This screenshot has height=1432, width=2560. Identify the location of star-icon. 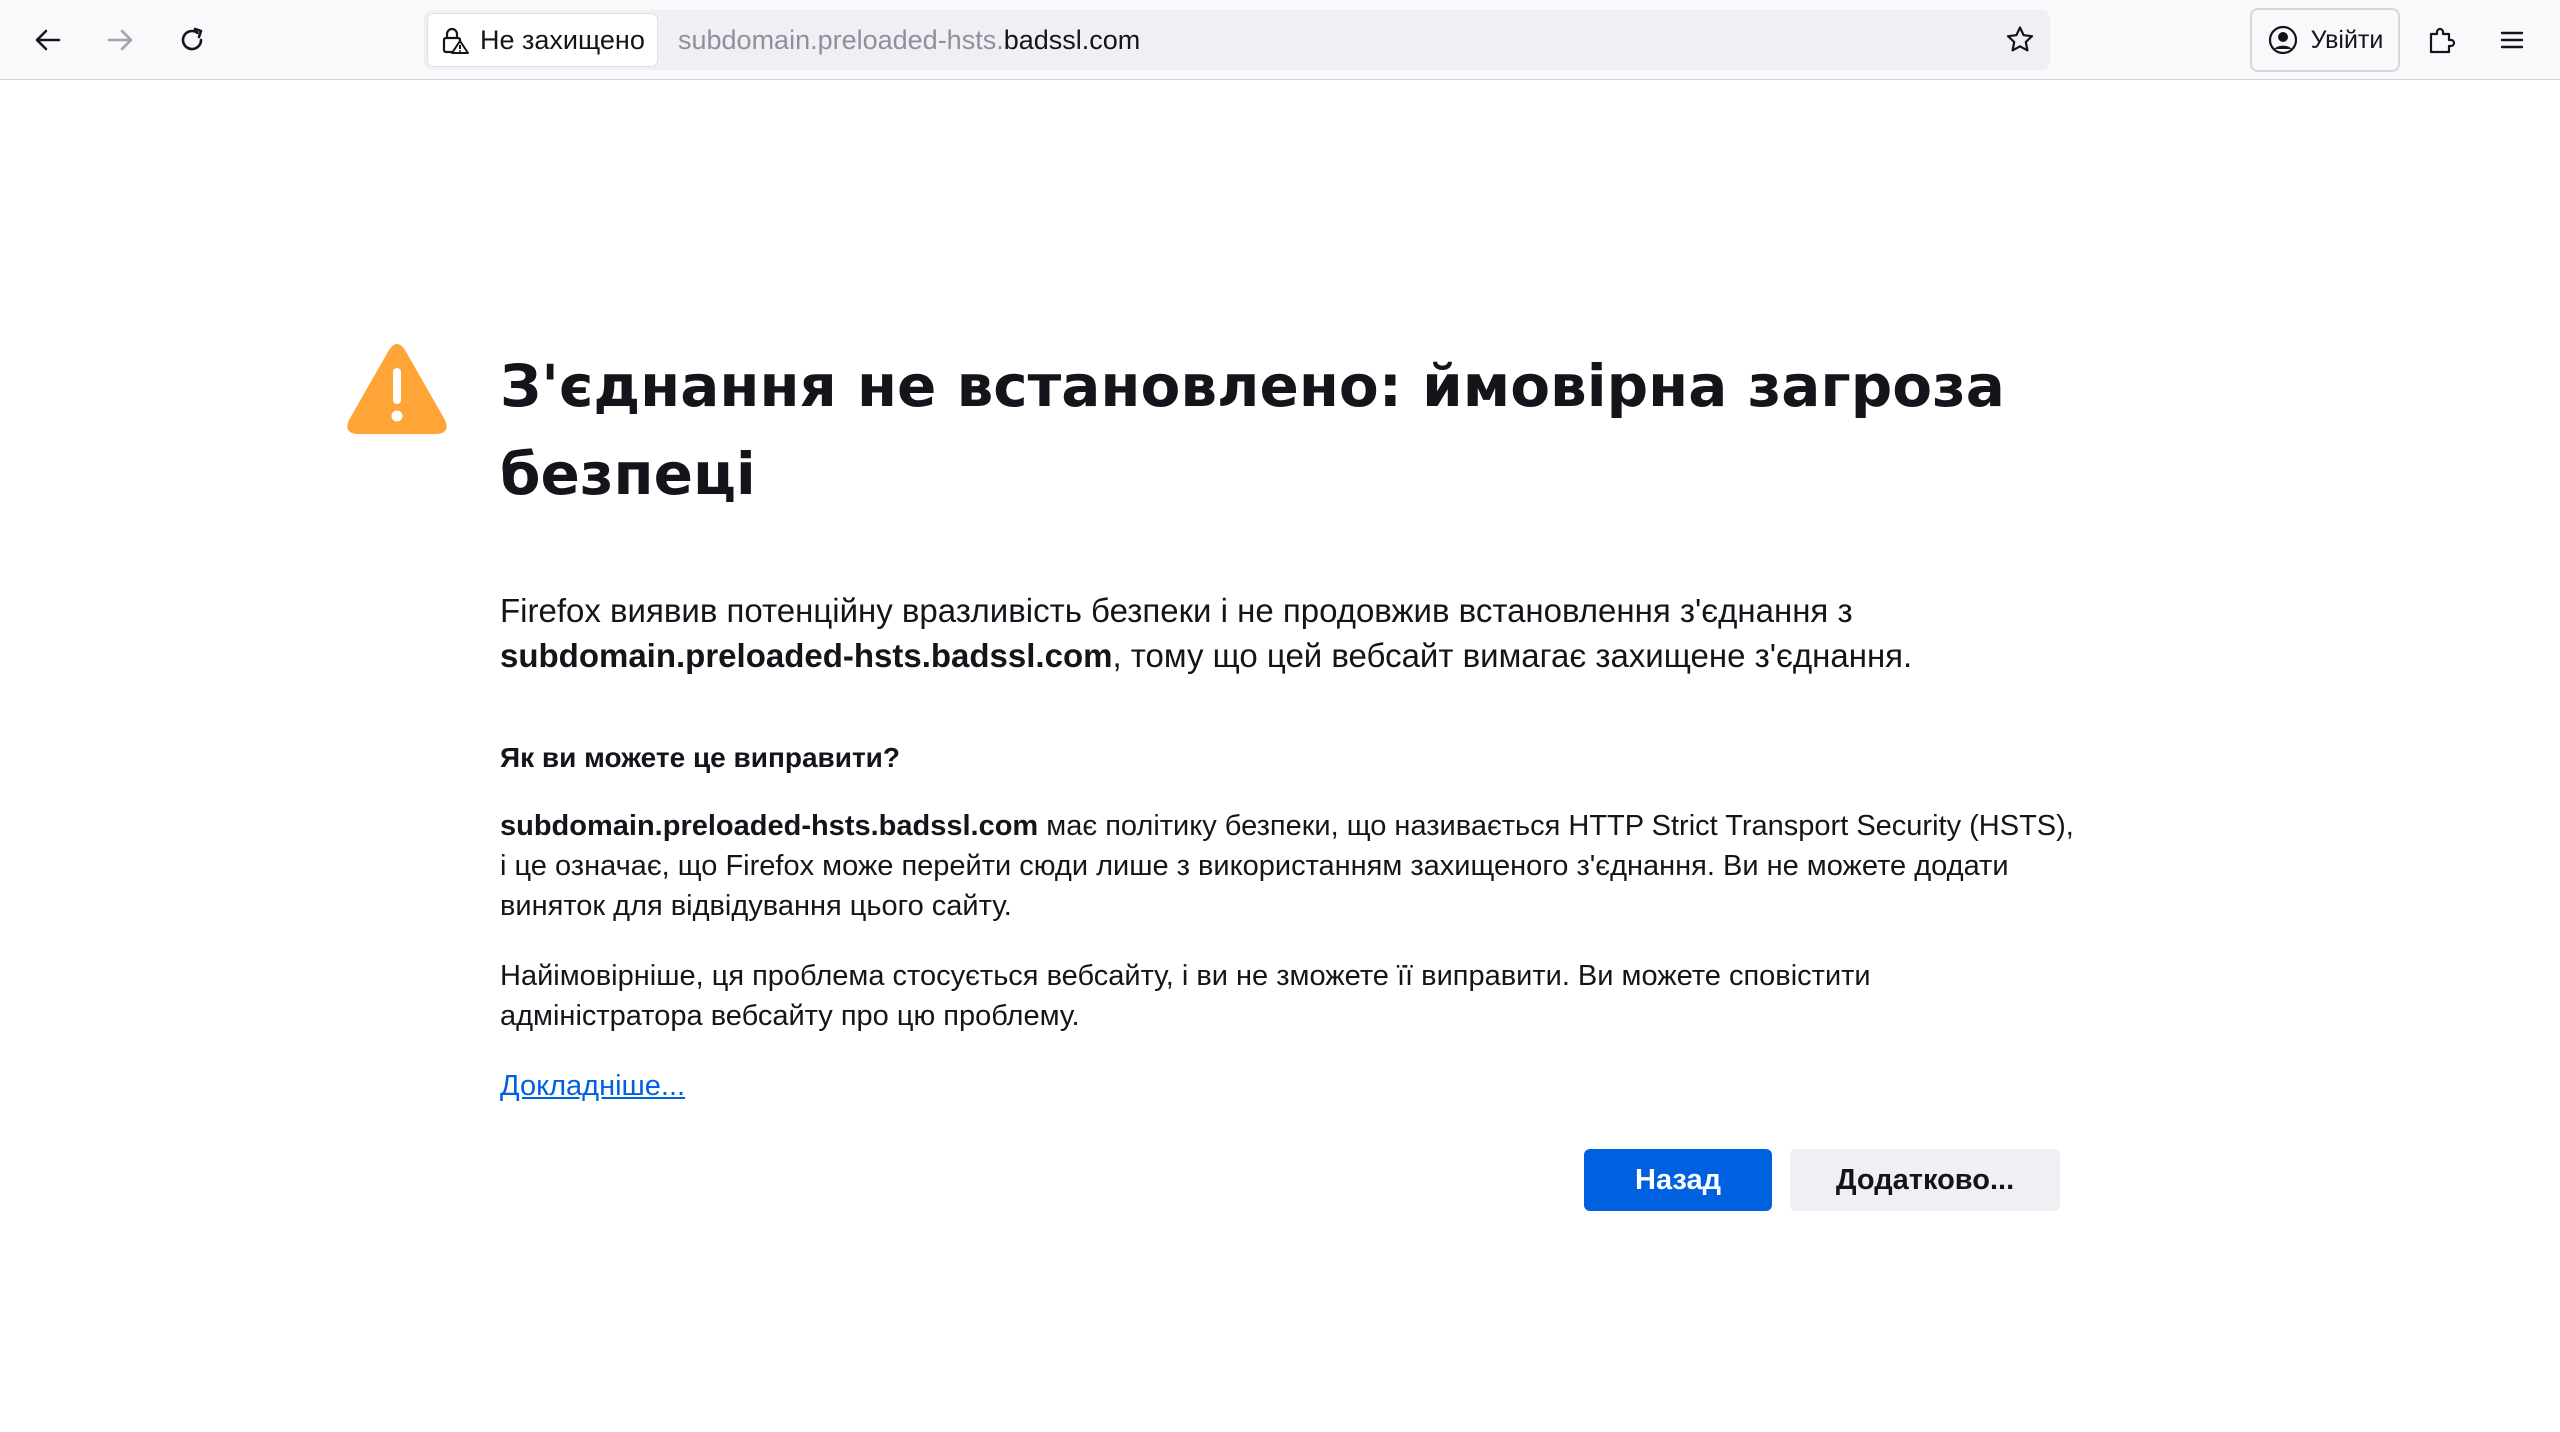
(2020, 39).